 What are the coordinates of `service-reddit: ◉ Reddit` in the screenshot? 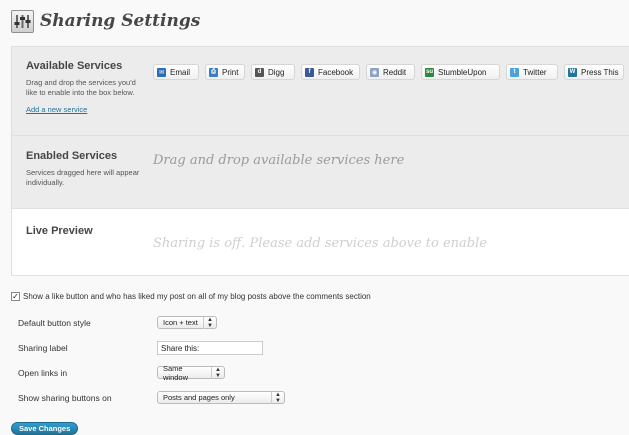 It's located at (390, 72).